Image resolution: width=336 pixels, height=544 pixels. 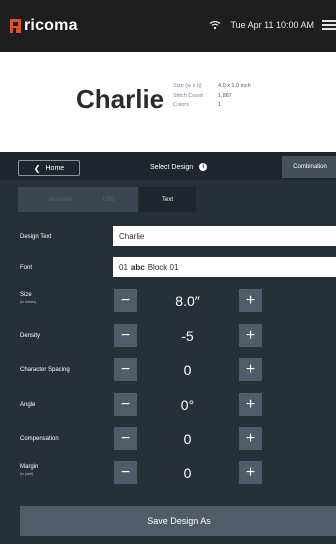 I want to click on source-tabs: Machine USB Text, so click(x=168, y=197).